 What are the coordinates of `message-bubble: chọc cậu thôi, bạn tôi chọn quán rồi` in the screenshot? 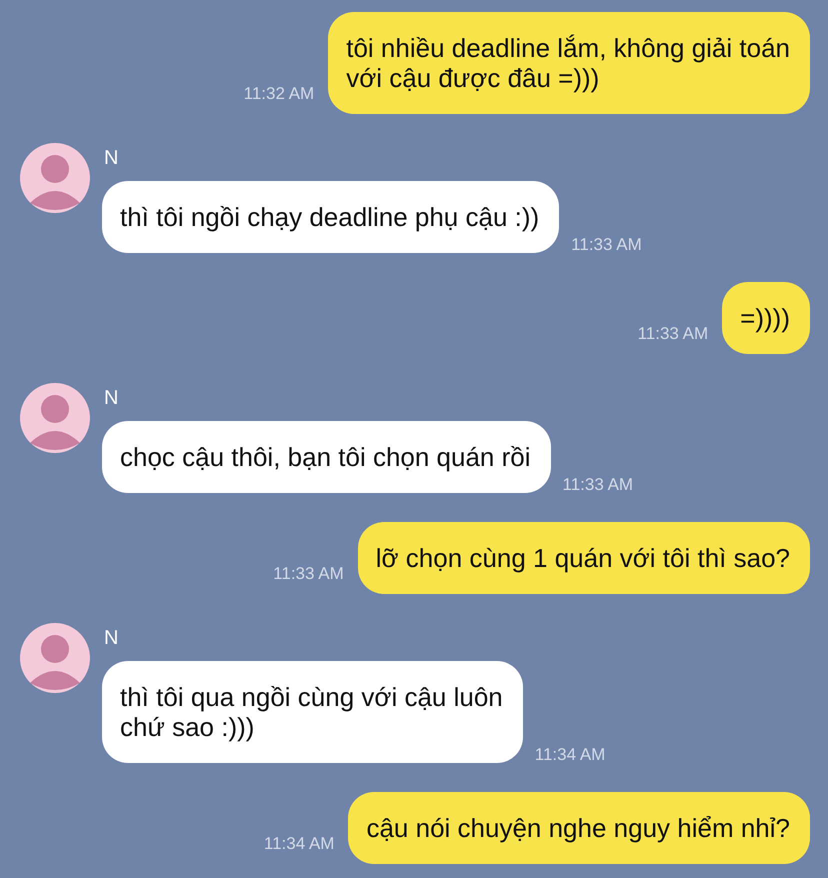 It's located at (326, 457).